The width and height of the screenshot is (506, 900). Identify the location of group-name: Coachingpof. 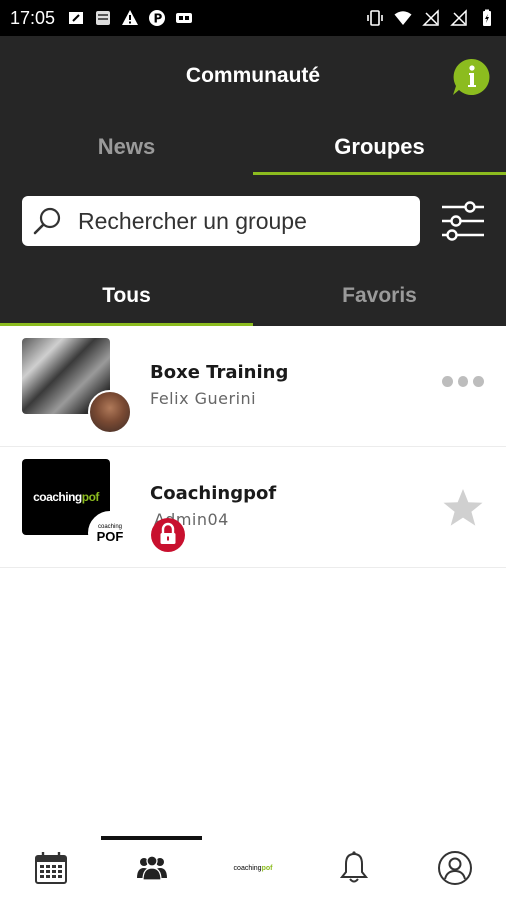
(213, 493).